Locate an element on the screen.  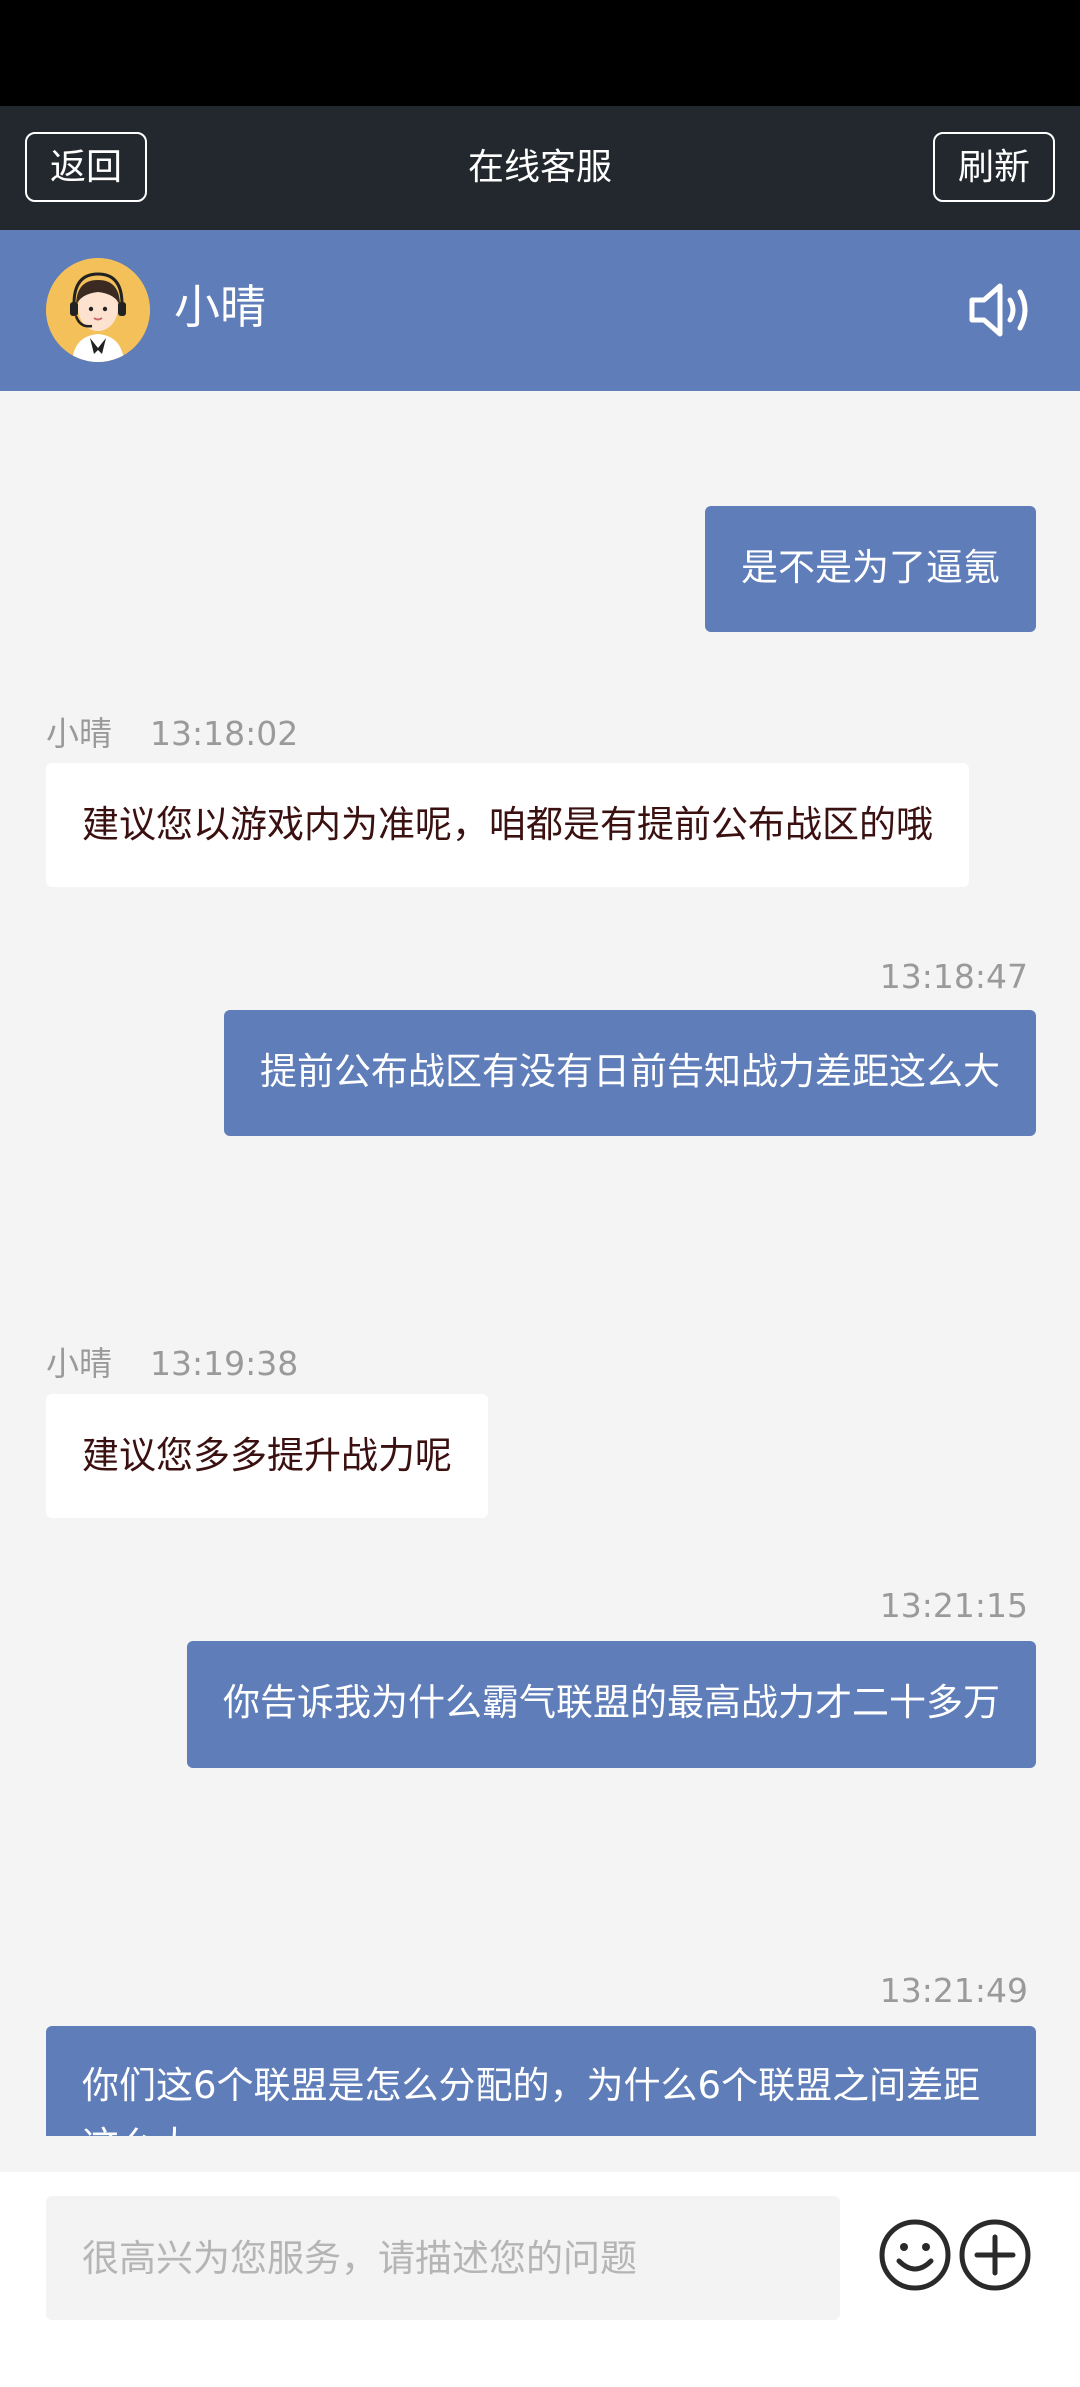
message-timestamp: 13:21:15 is located at coordinates (953, 1605).